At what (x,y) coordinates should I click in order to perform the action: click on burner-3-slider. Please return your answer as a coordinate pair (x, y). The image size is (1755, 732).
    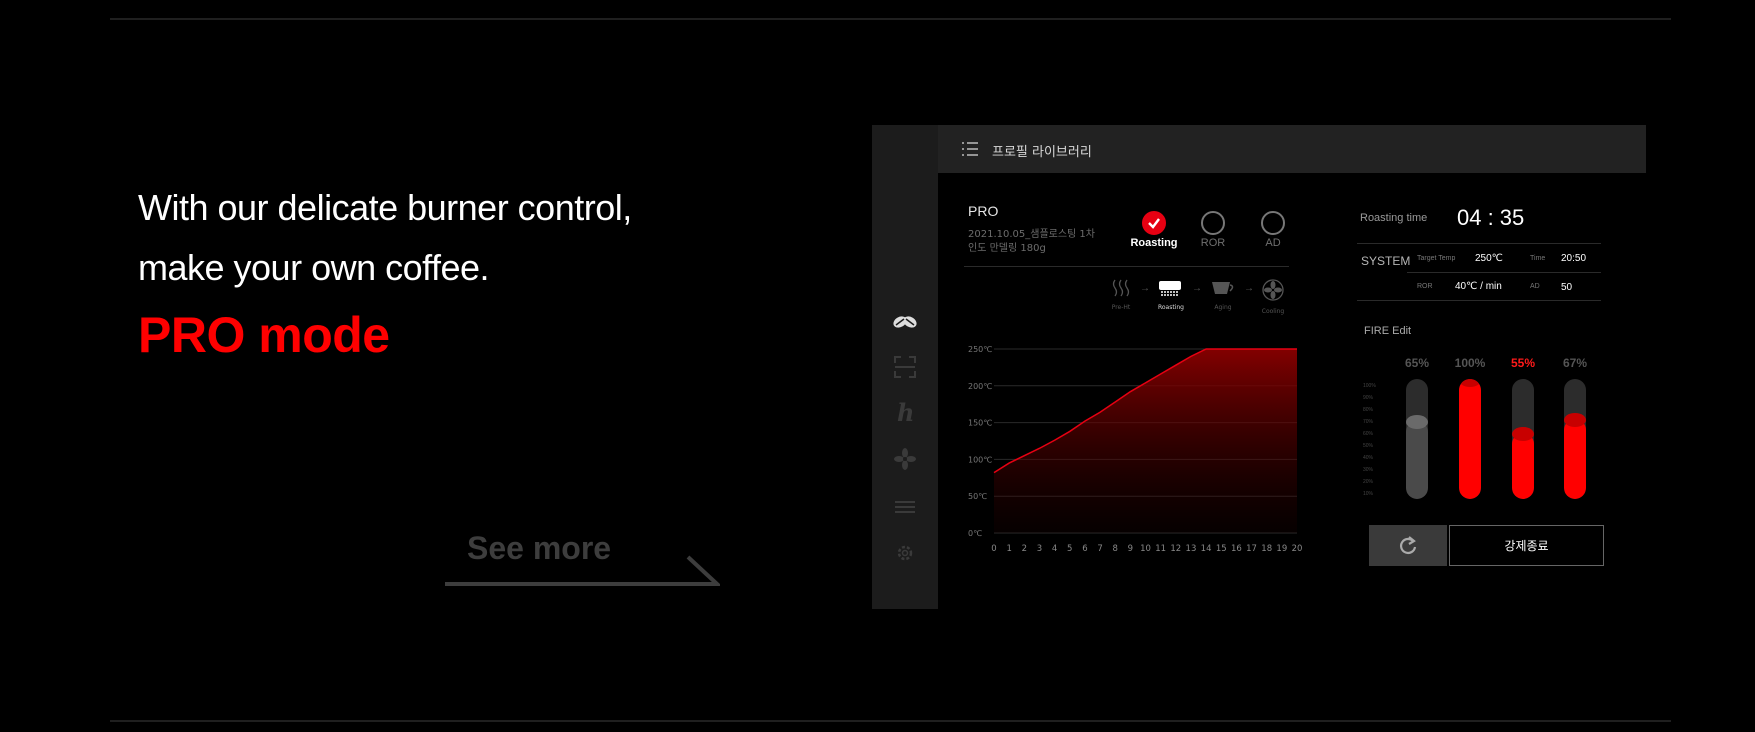
    Looking at the image, I should click on (1523, 439).